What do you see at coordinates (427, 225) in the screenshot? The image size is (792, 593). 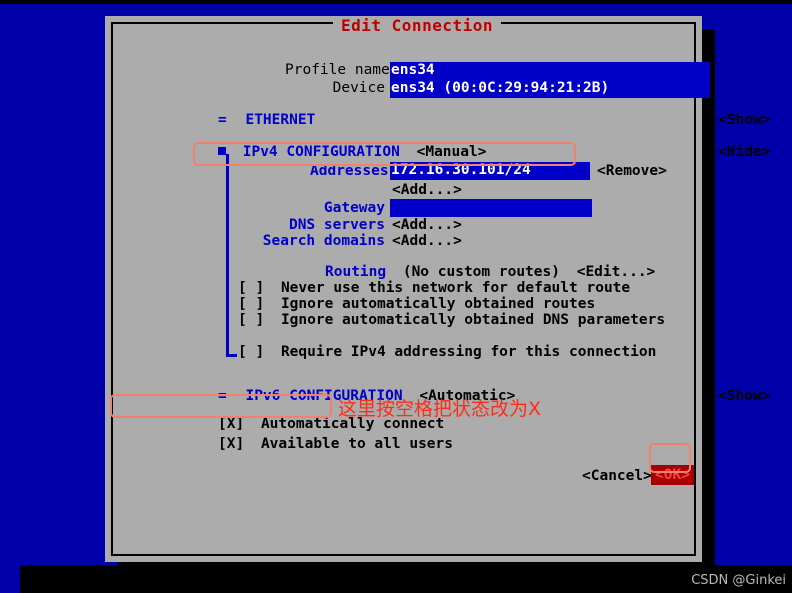 I see `dns-servers-add-button: <Add...>` at bounding box center [427, 225].